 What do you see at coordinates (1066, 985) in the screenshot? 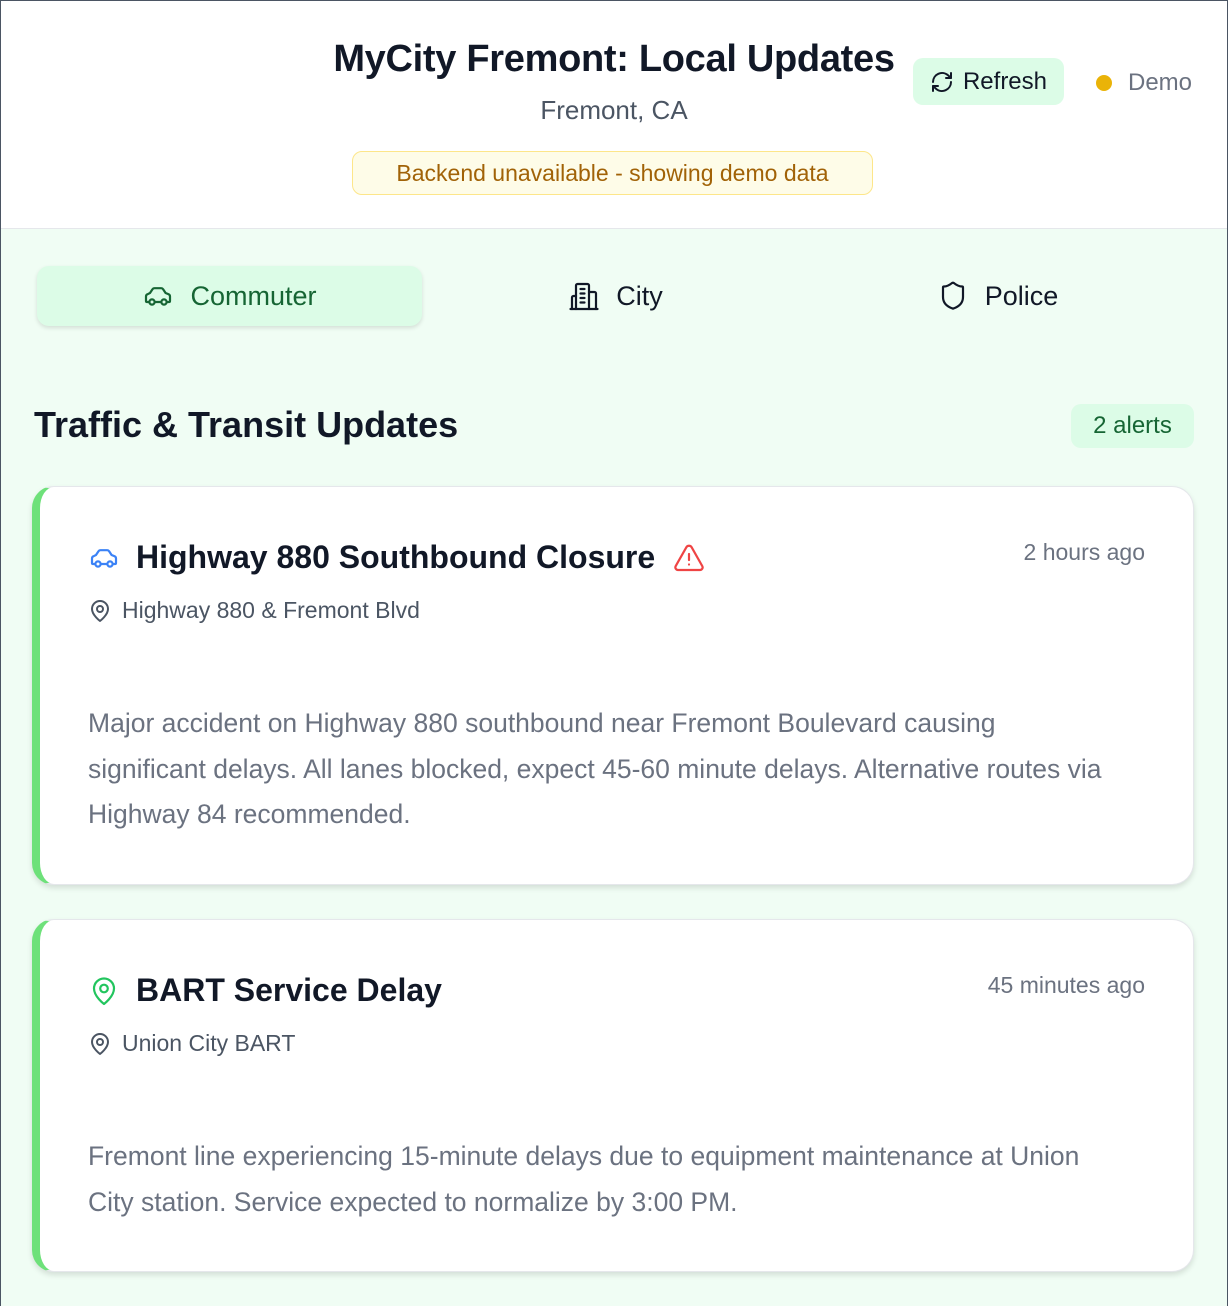
I see `alert-timestamp: 45 minutes ago` at bounding box center [1066, 985].